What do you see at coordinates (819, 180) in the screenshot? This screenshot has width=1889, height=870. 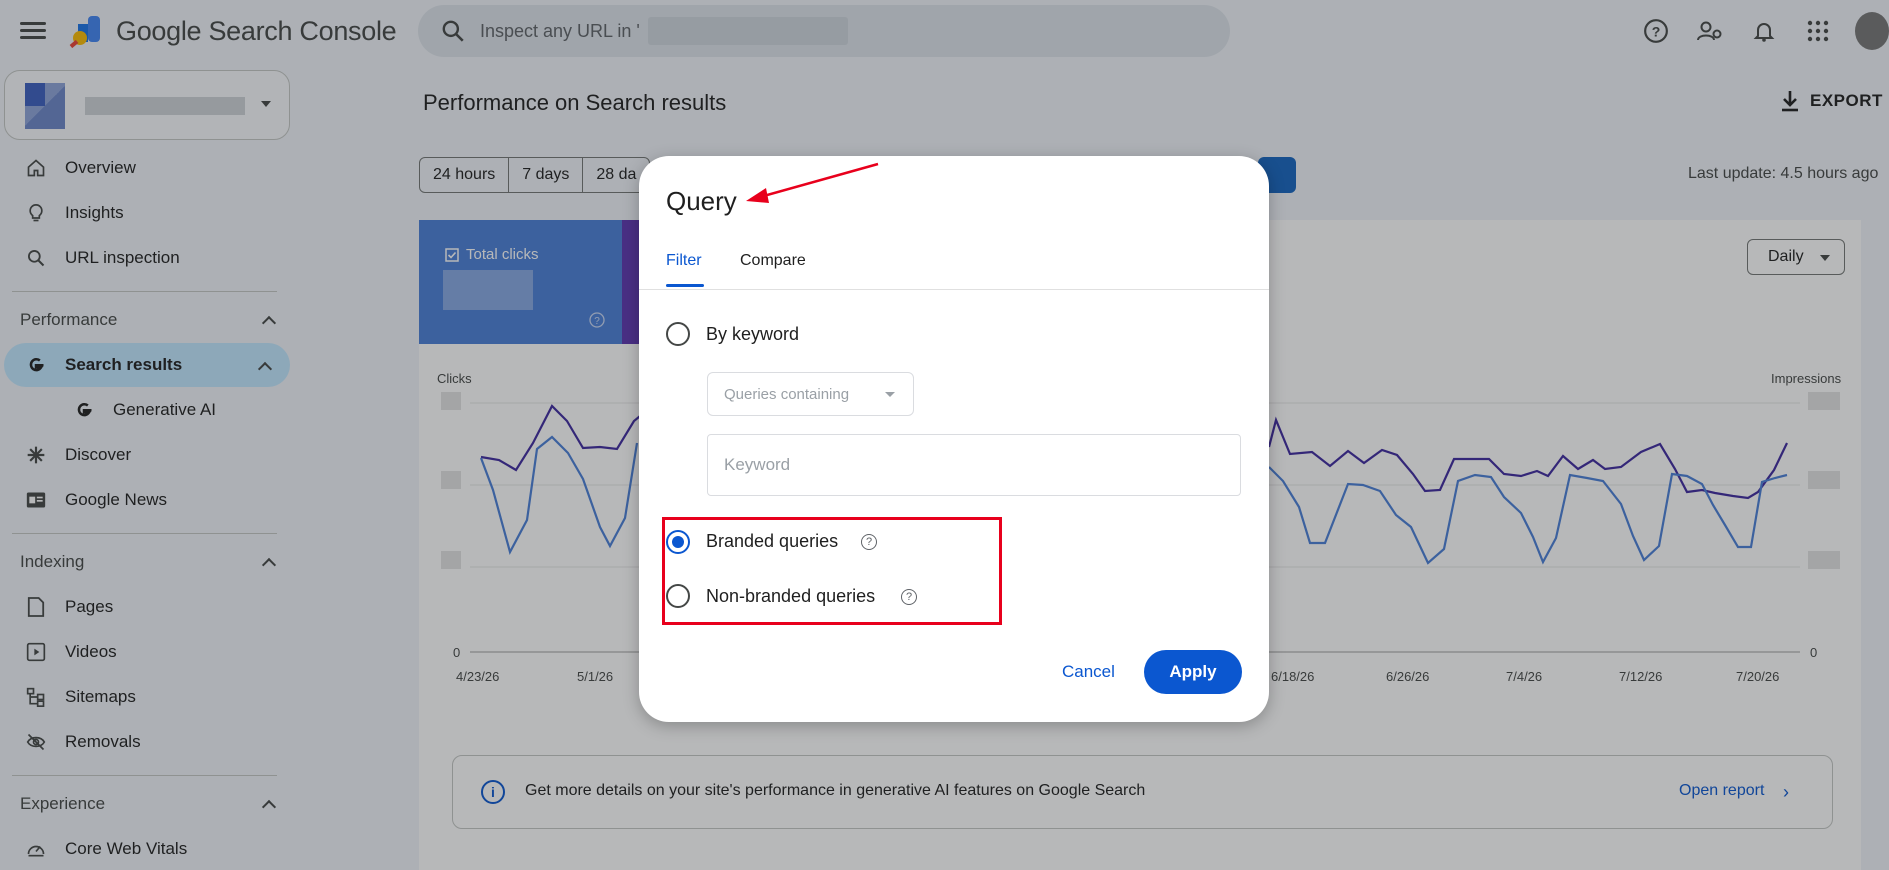 I see `annotation-arrow-shaft` at bounding box center [819, 180].